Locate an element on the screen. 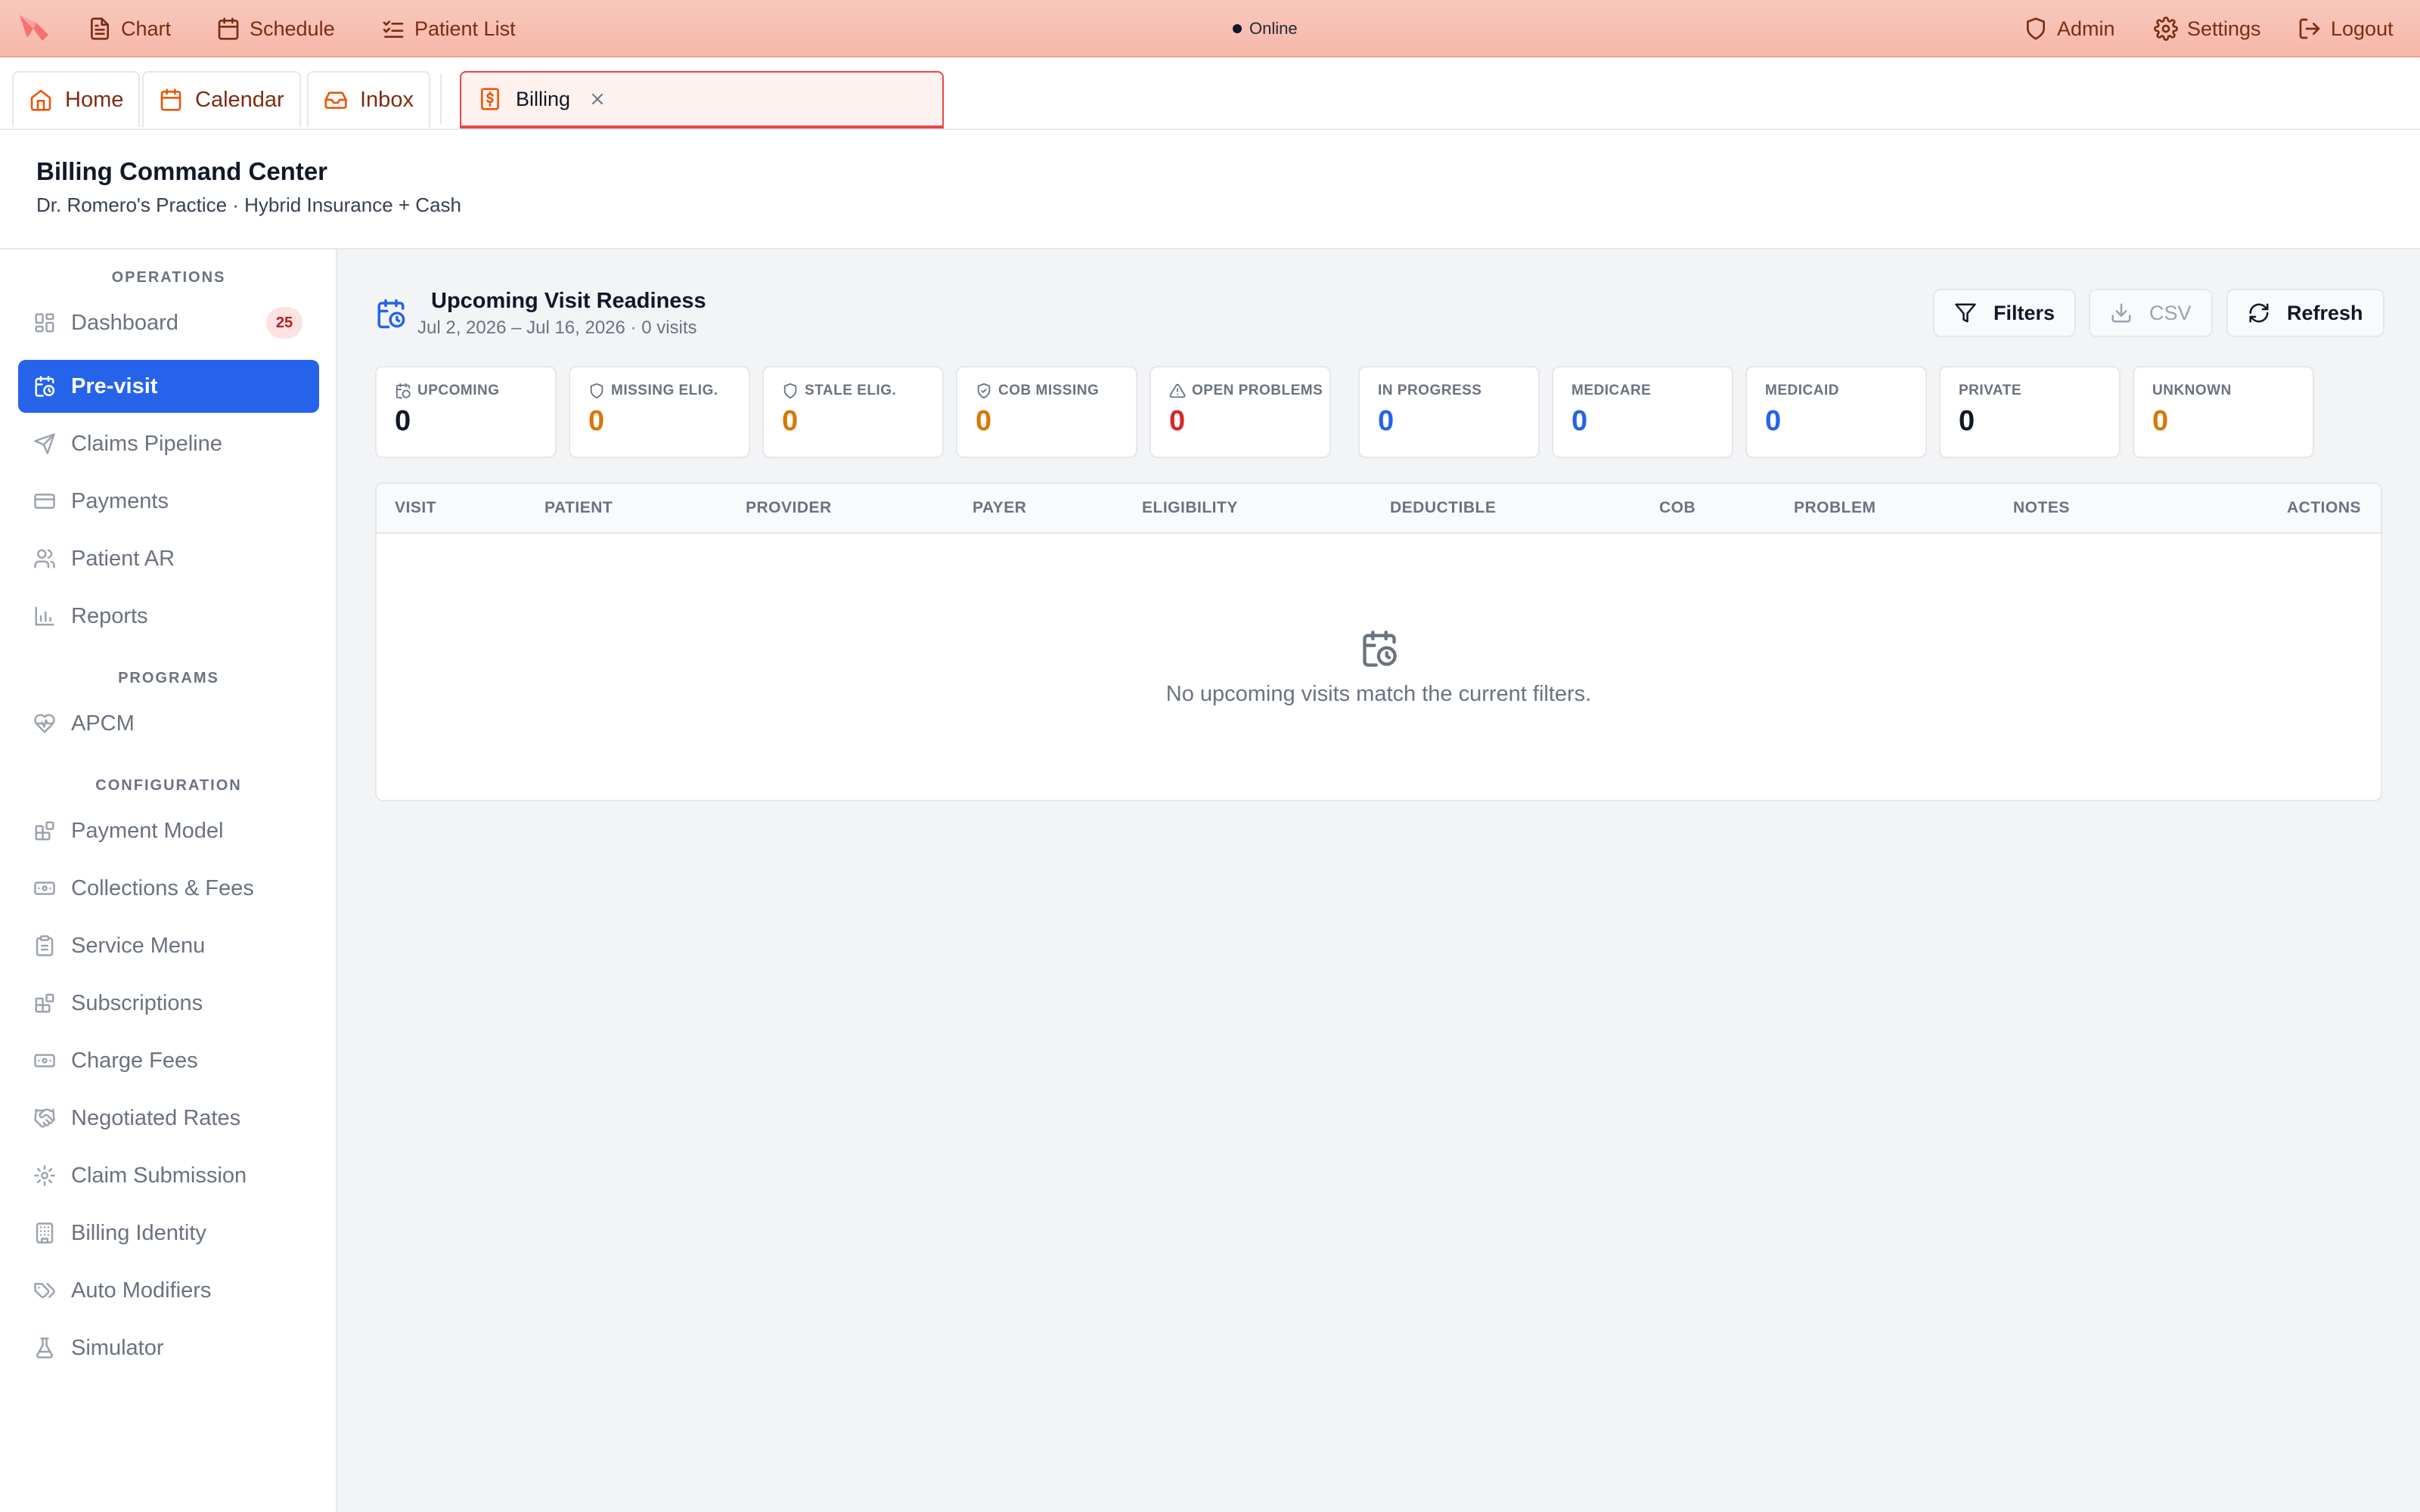  tab-calendar: Calendar is located at coordinates (221, 99).